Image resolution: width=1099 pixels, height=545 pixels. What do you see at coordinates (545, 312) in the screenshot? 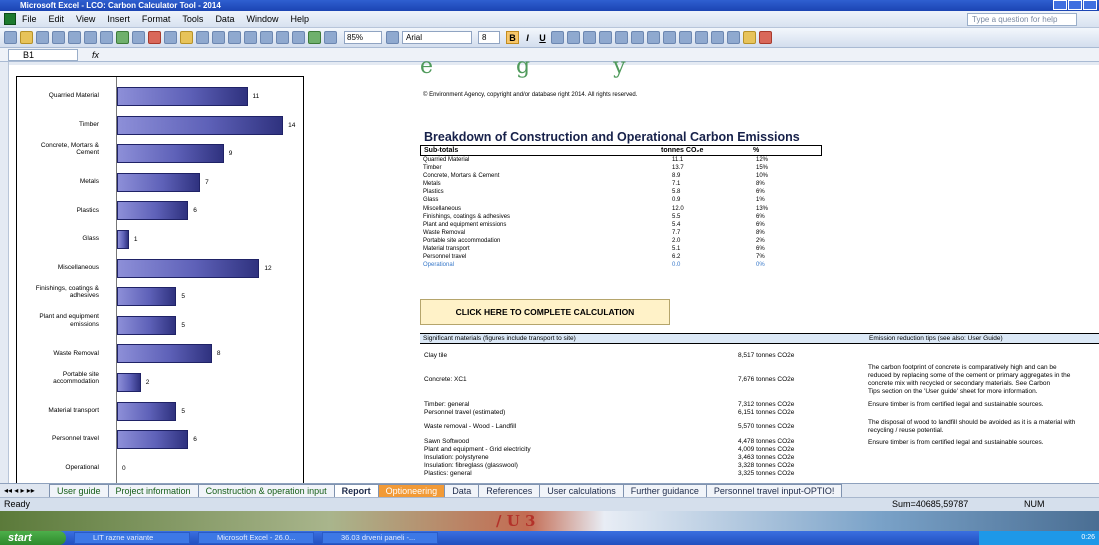
I see `complete-calculation-button: CLICK HERE TO COMPLETE CALCULATION` at bounding box center [545, 312].